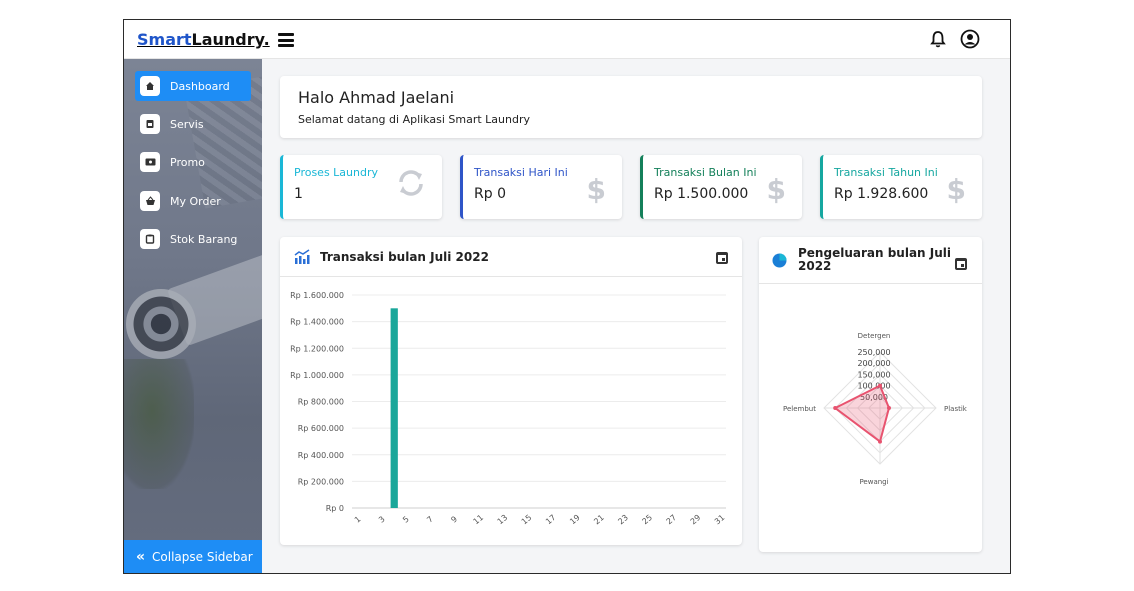 This screenshot has height=591, width=1134. I want to click on collapse-sidebar-button: « Collapse Sidebar, so click(193, 556).